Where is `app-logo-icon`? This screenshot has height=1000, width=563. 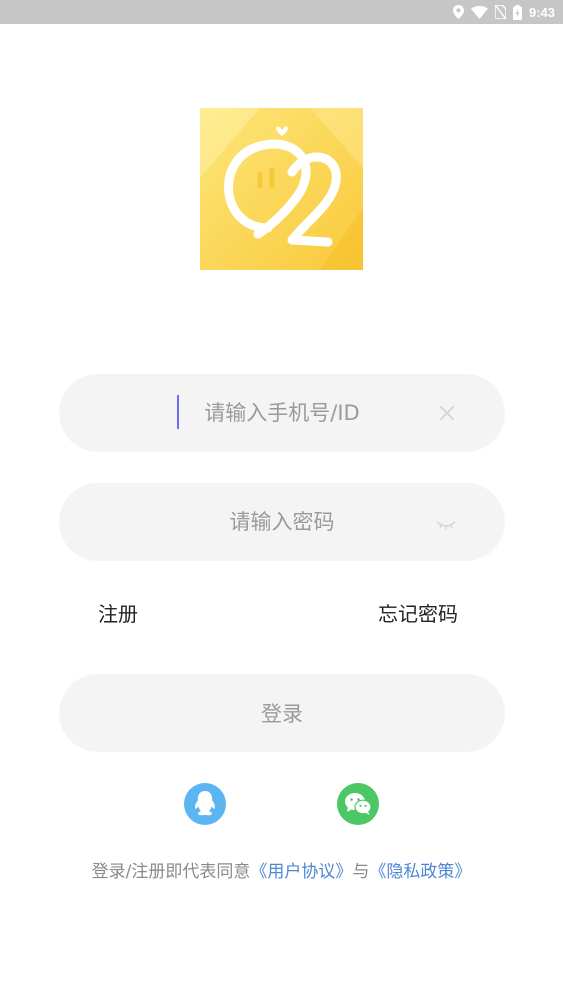
app-logo-icon is located at coordinates (281, 189).